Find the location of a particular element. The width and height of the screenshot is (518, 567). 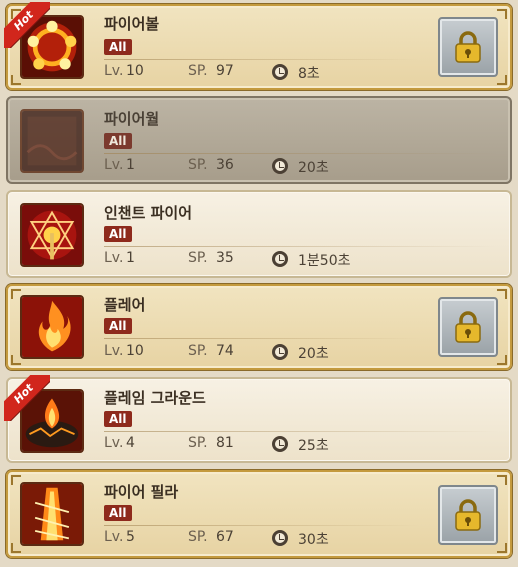

cooldown-value: 25초 is located at coordinates (313, 446).